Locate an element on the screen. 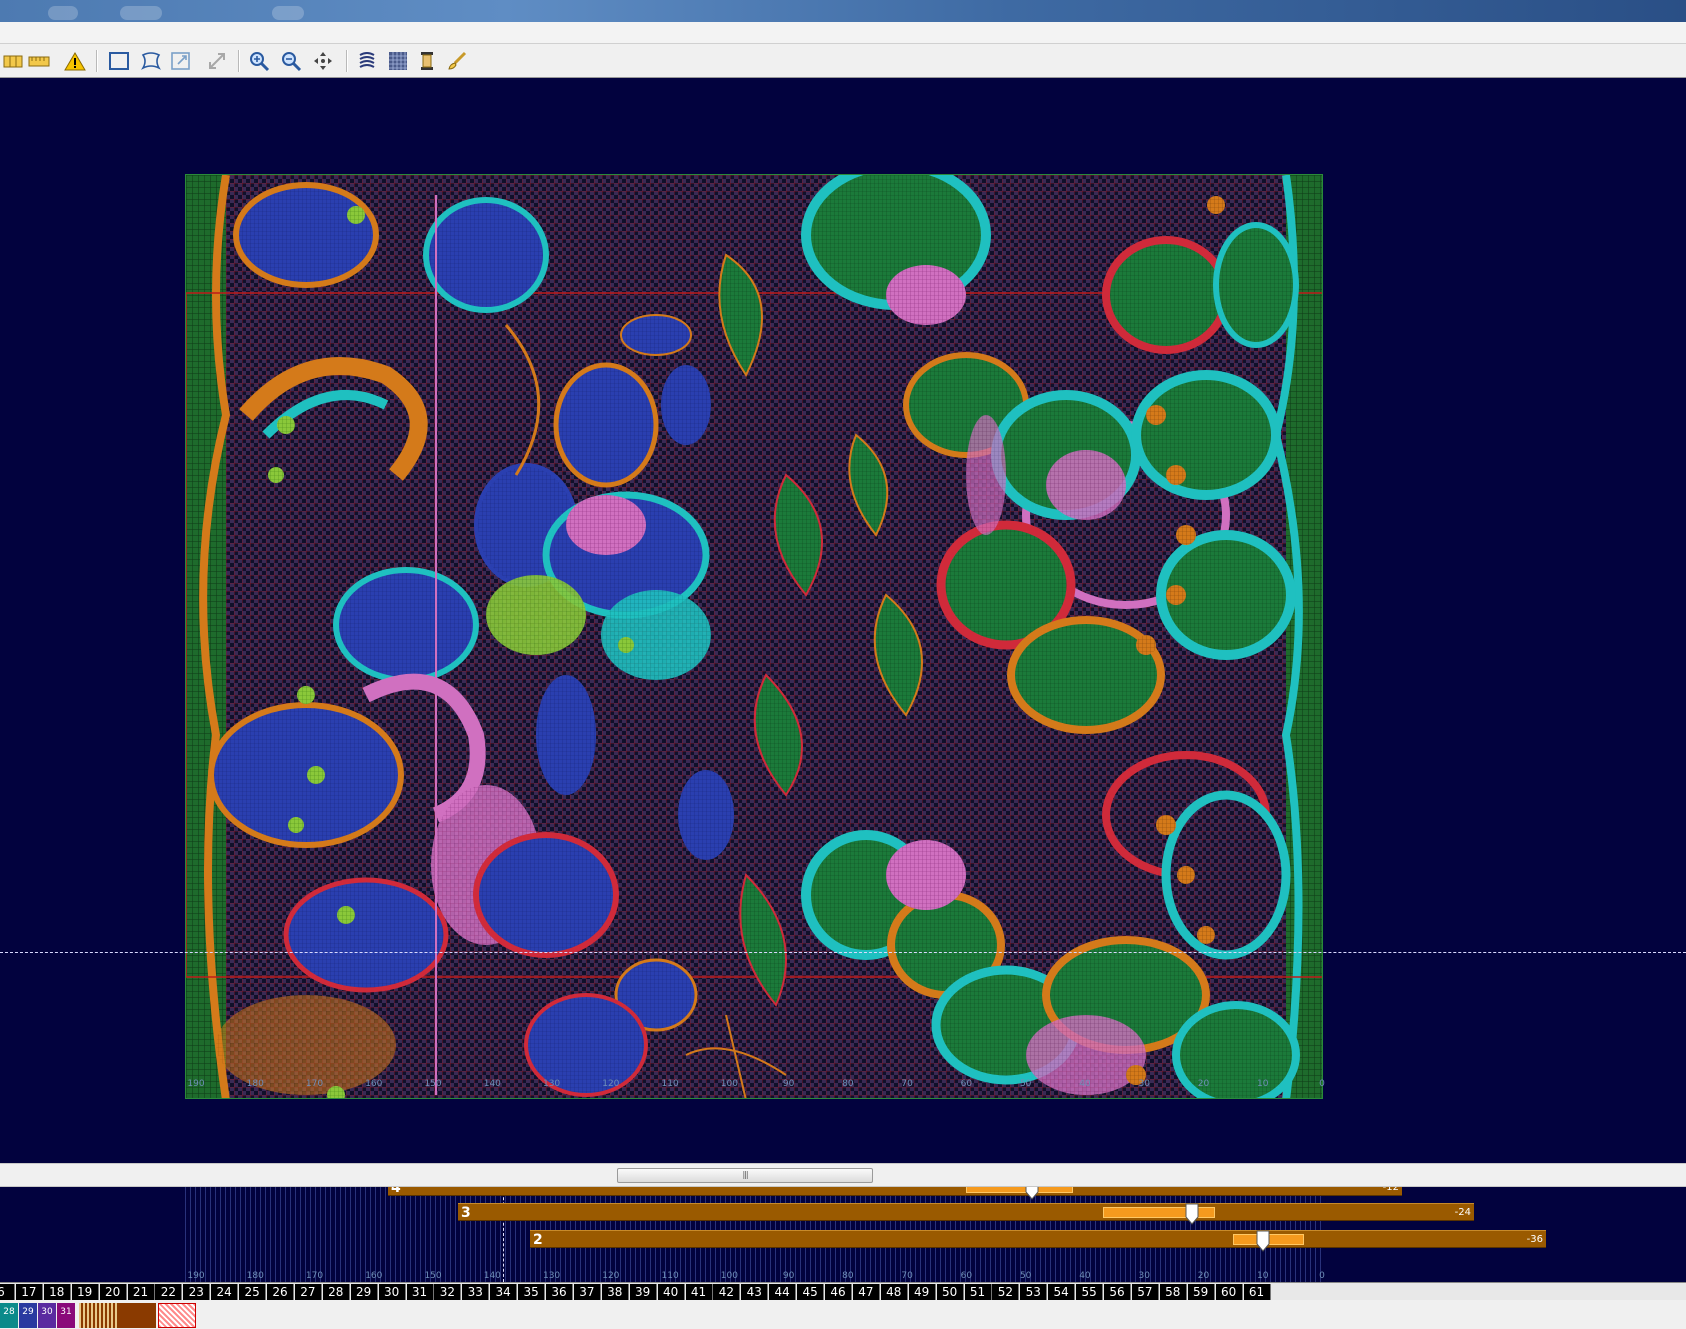 This screenshot has width=1686, height=1329. bar-number-cell: 37 is located at coordinates (587, 1292).